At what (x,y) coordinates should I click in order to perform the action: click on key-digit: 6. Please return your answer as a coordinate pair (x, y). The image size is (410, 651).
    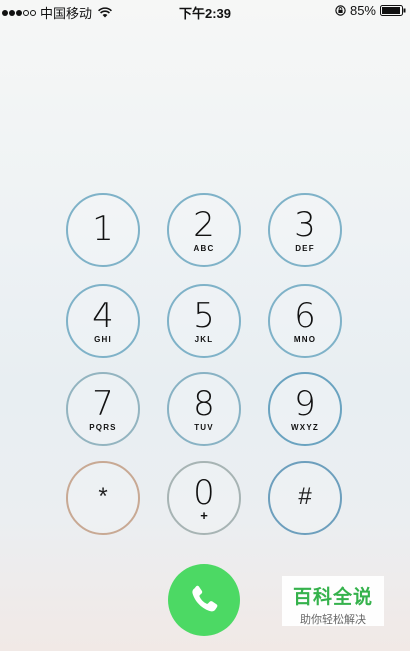
    Looking at the image, I should click on (305, 316).